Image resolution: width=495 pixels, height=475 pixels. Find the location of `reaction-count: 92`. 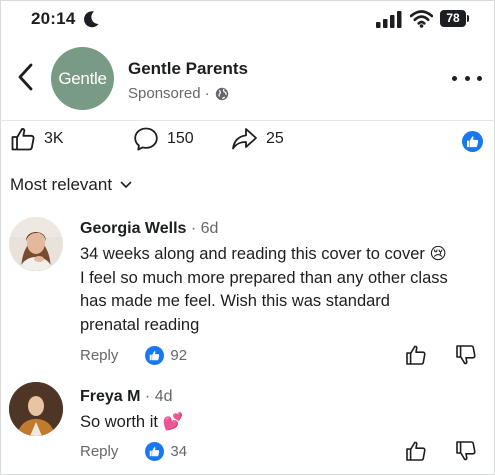

reaction-count: 92 is located at coordinates (179, 355).